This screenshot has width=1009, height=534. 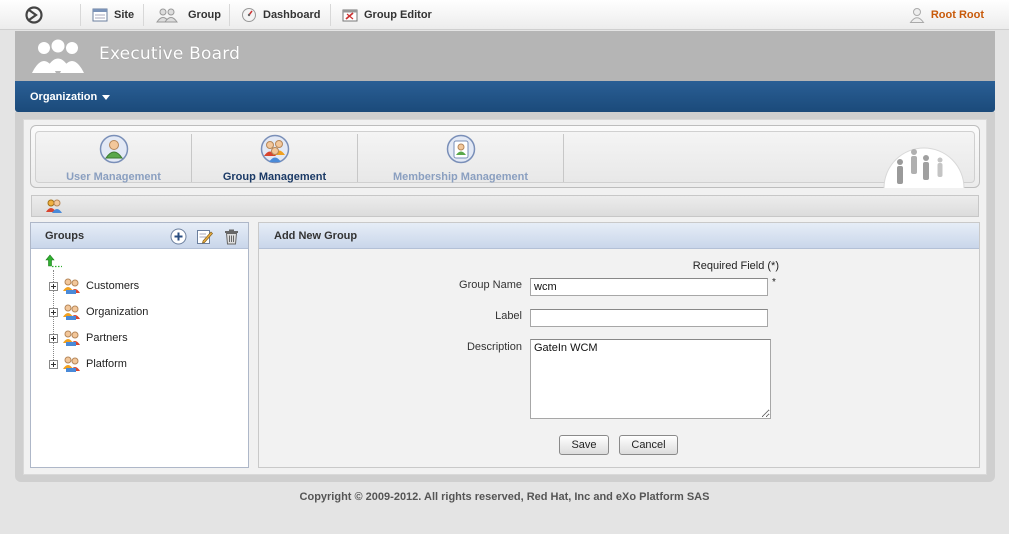 I want to click on toolbar-group-editor-label: Group Editor, so click(x=398, y=15).